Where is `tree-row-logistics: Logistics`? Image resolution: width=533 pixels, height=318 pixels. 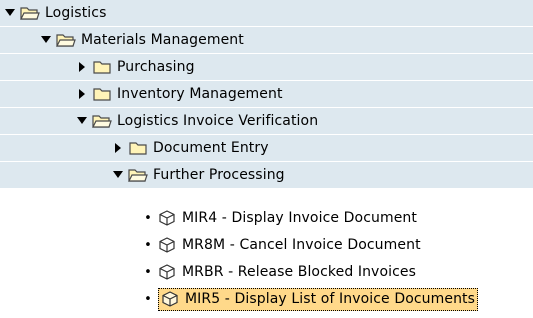 tree-row-logistics: Logistics is located at coordinates (266, 13).